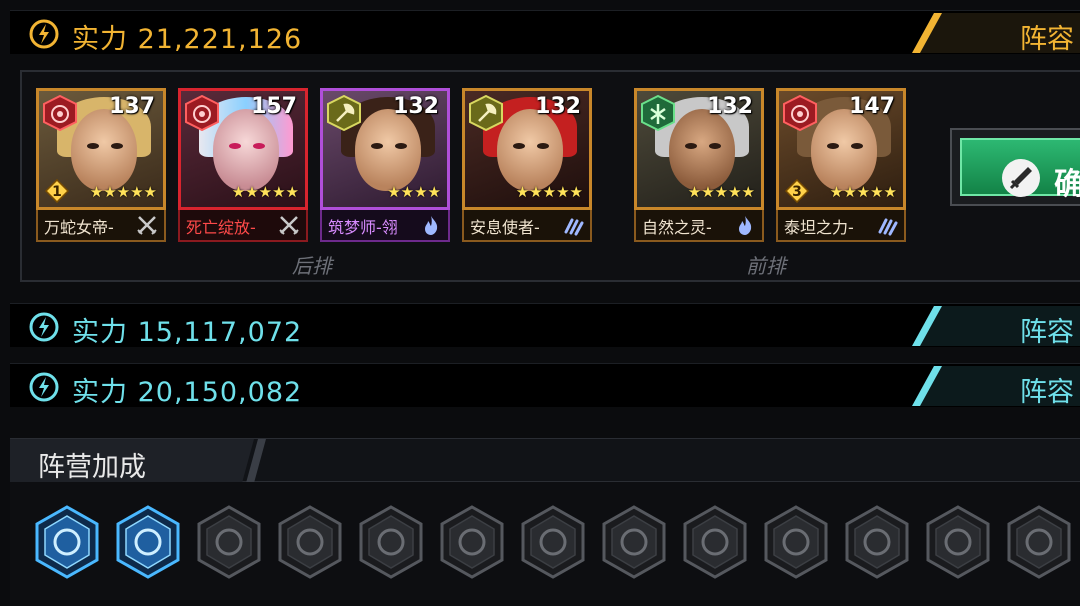  I want to click on spiral-icon, so click(877, 542).